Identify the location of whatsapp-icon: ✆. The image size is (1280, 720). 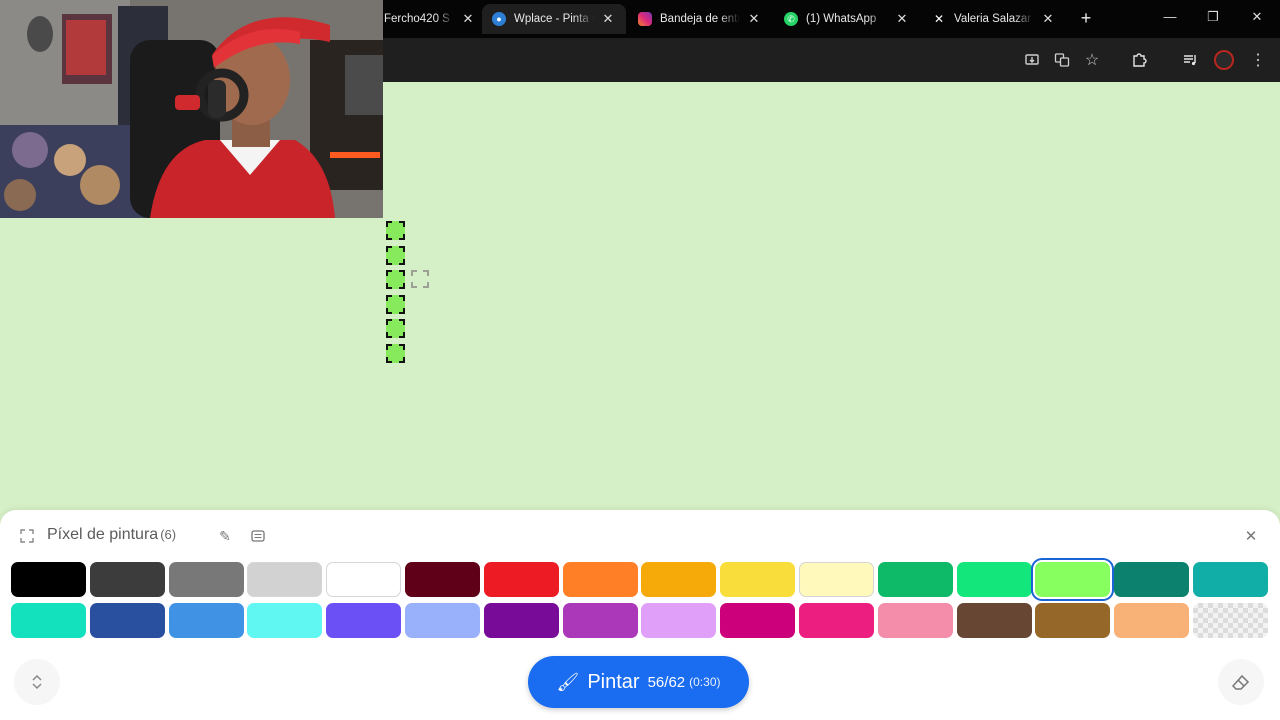
(791, 19).